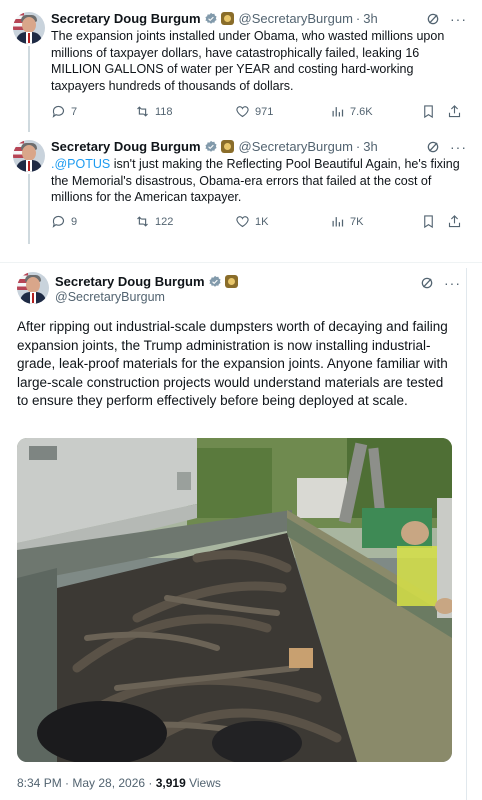  What do you see at coordinates (357, 221) in the screenshot?
I see `views-count: 7K` at bounding box center [357, 221].